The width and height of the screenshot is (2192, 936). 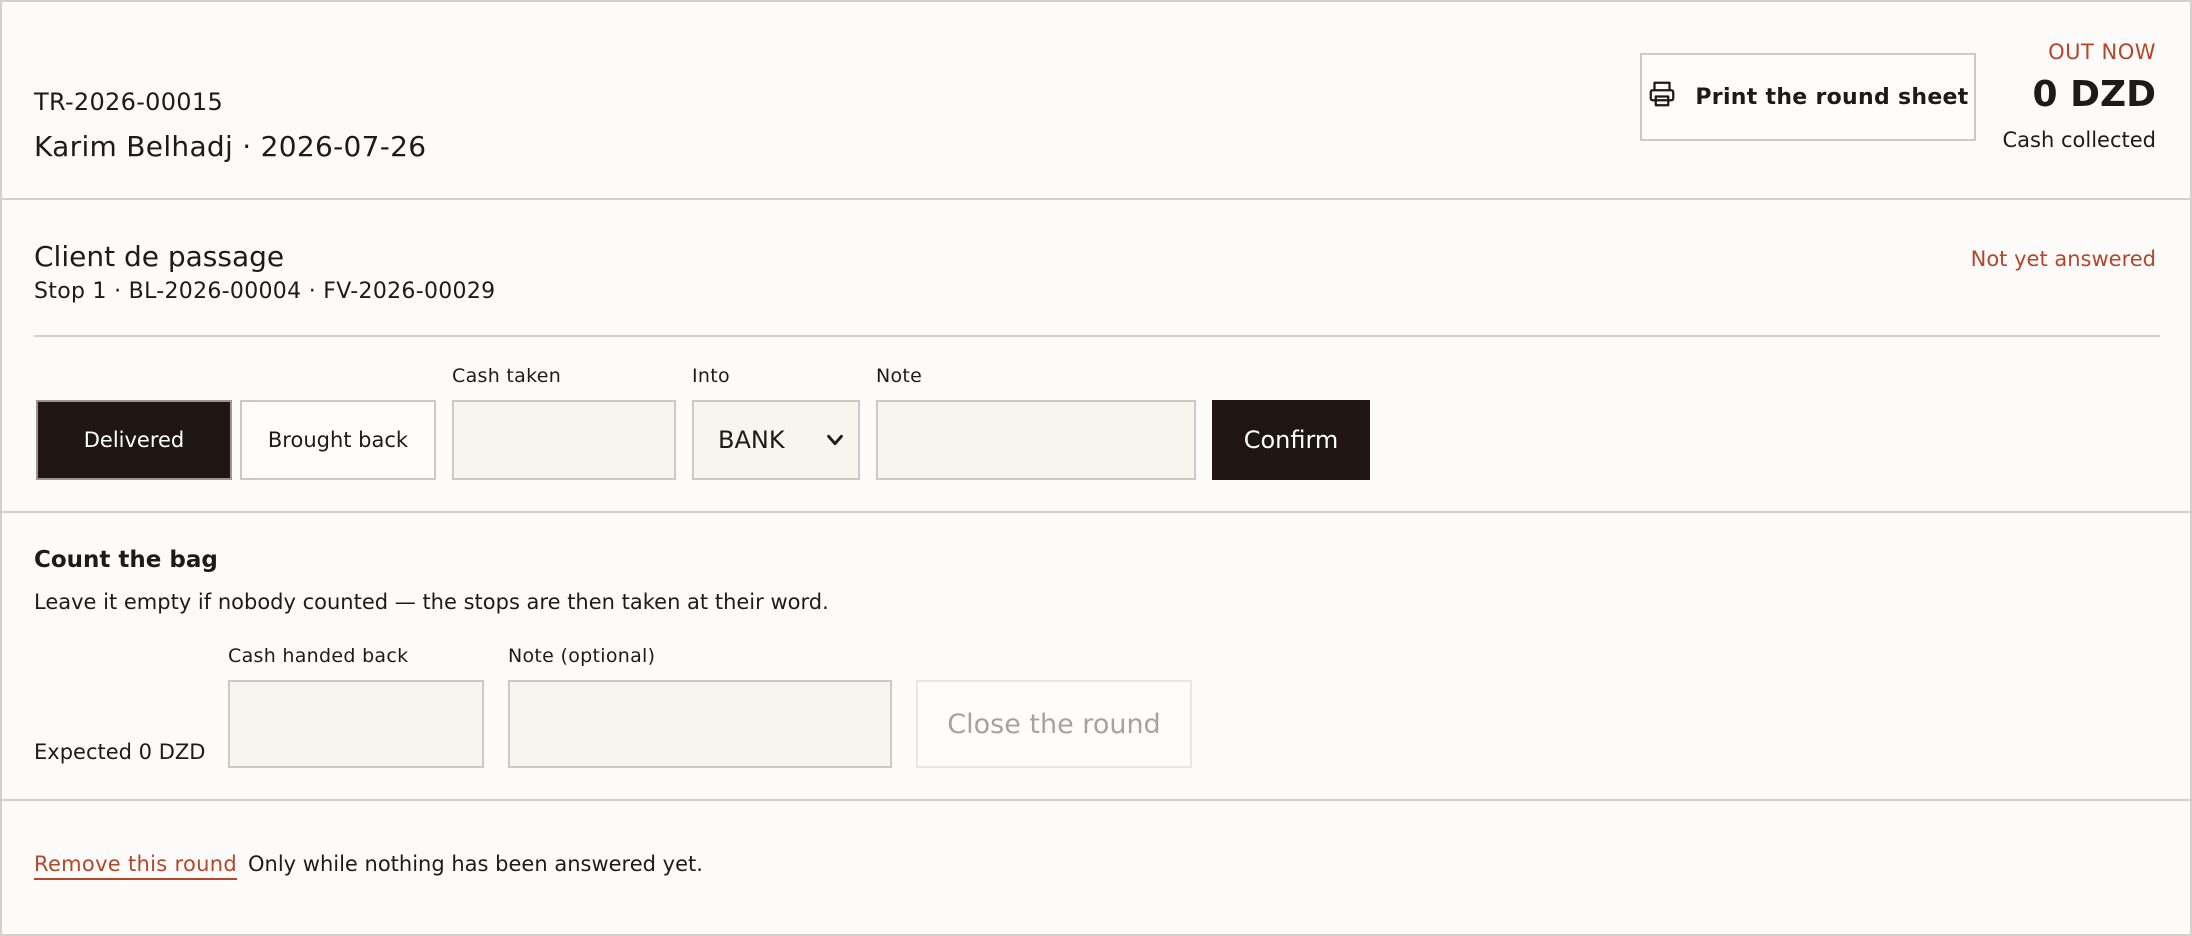 I want to click on delivered-button: Delivered, so click(x=134, y=440).